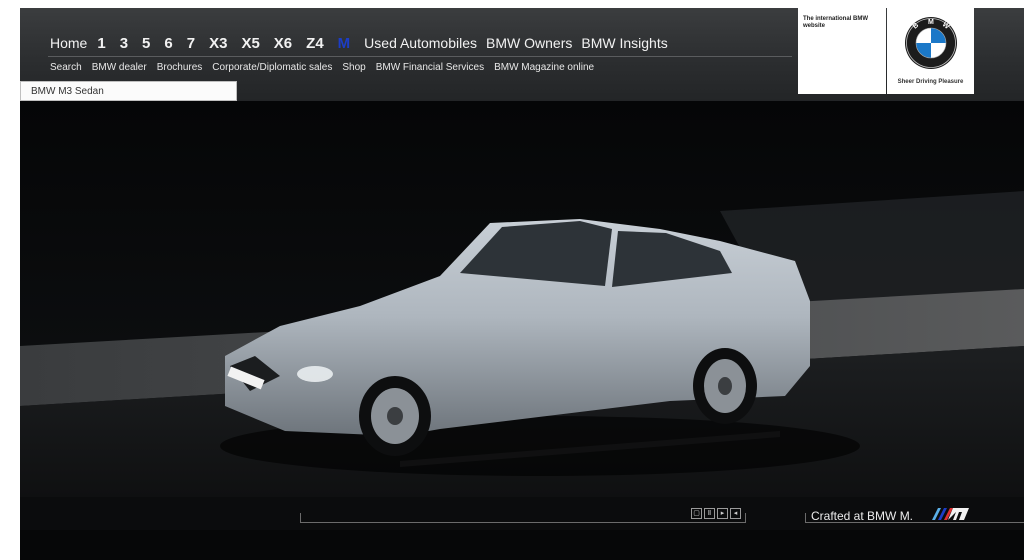  I want to click on pause-icon: Ⅱ, so click(709, 513).